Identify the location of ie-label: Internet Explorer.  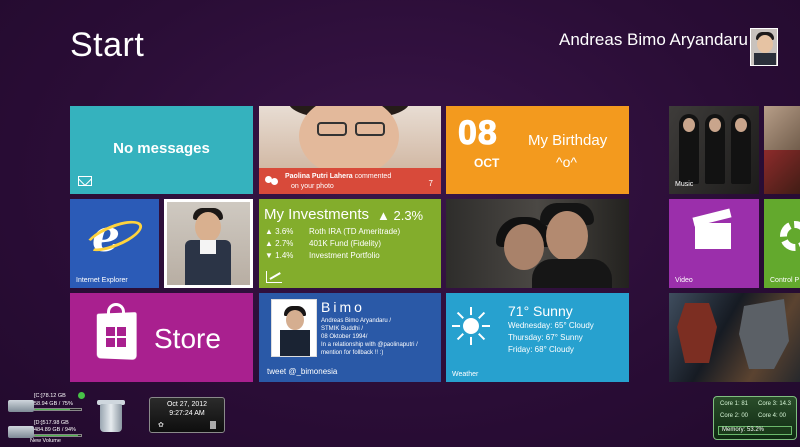
(102, 280).